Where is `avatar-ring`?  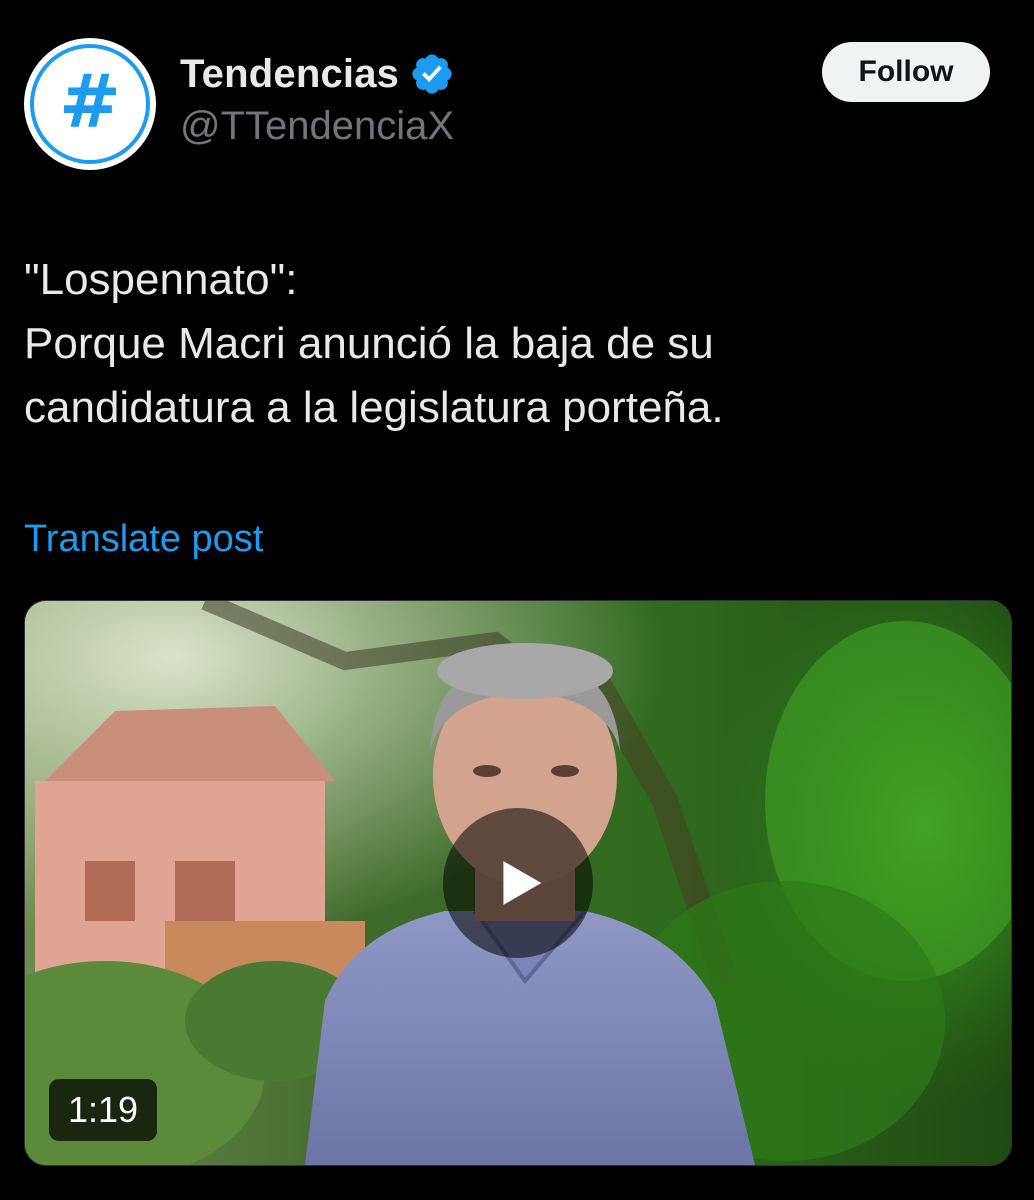
avatar-ring is located at coordinates (90, 104).